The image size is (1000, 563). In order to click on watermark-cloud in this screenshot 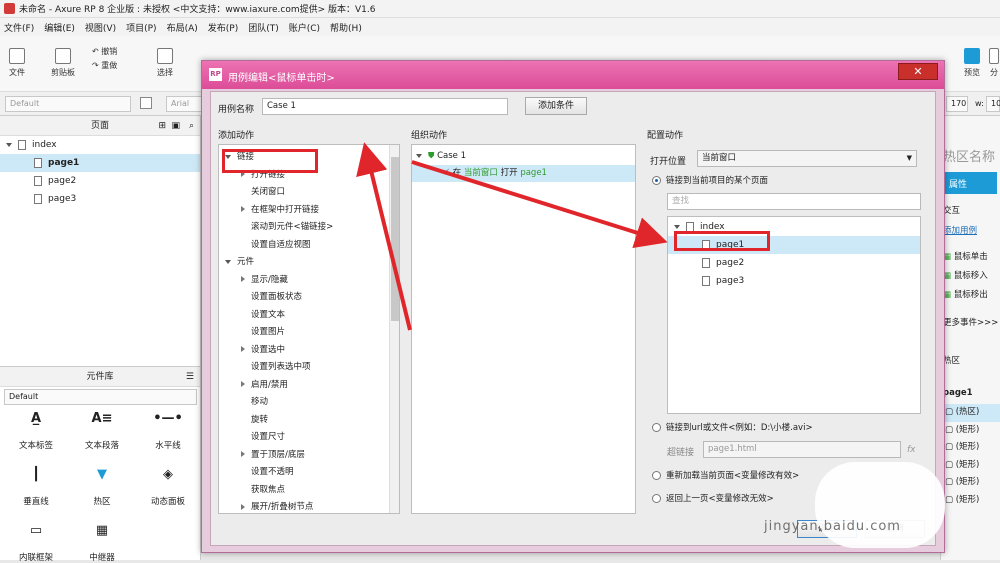, I will do `click(880, 505)`.